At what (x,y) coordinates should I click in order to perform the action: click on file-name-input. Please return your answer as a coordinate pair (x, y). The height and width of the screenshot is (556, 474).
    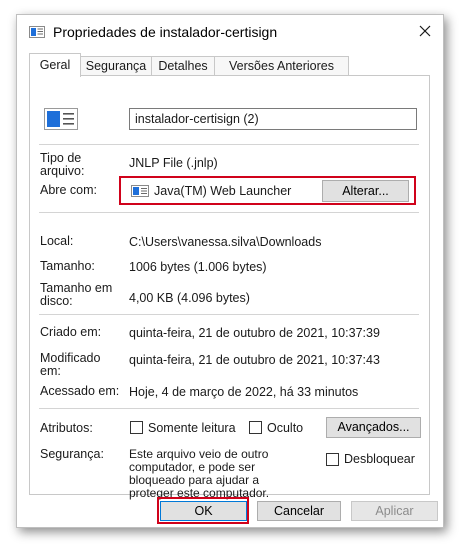
    Looking at the image, I should click on (273, 119).